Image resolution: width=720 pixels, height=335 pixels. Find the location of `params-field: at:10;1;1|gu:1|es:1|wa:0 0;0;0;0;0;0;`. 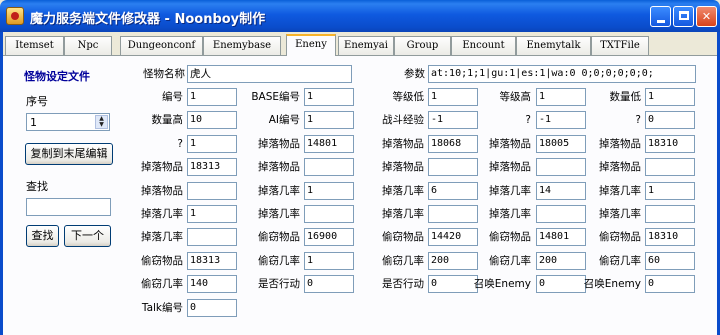

params-field: at:10;1;1|gu:1|es:1|wa:0 0;0;0;0;0;0; is located at coordinates (562, 74).